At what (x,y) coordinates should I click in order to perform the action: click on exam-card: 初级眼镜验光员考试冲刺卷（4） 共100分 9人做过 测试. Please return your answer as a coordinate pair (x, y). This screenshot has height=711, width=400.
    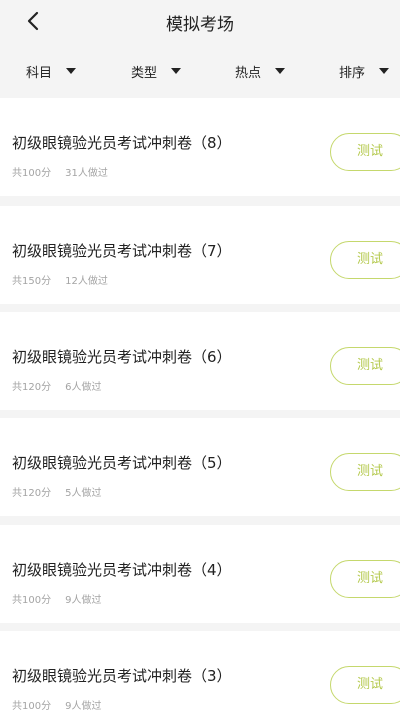
    Looking at the image, I should click on (200, 574).